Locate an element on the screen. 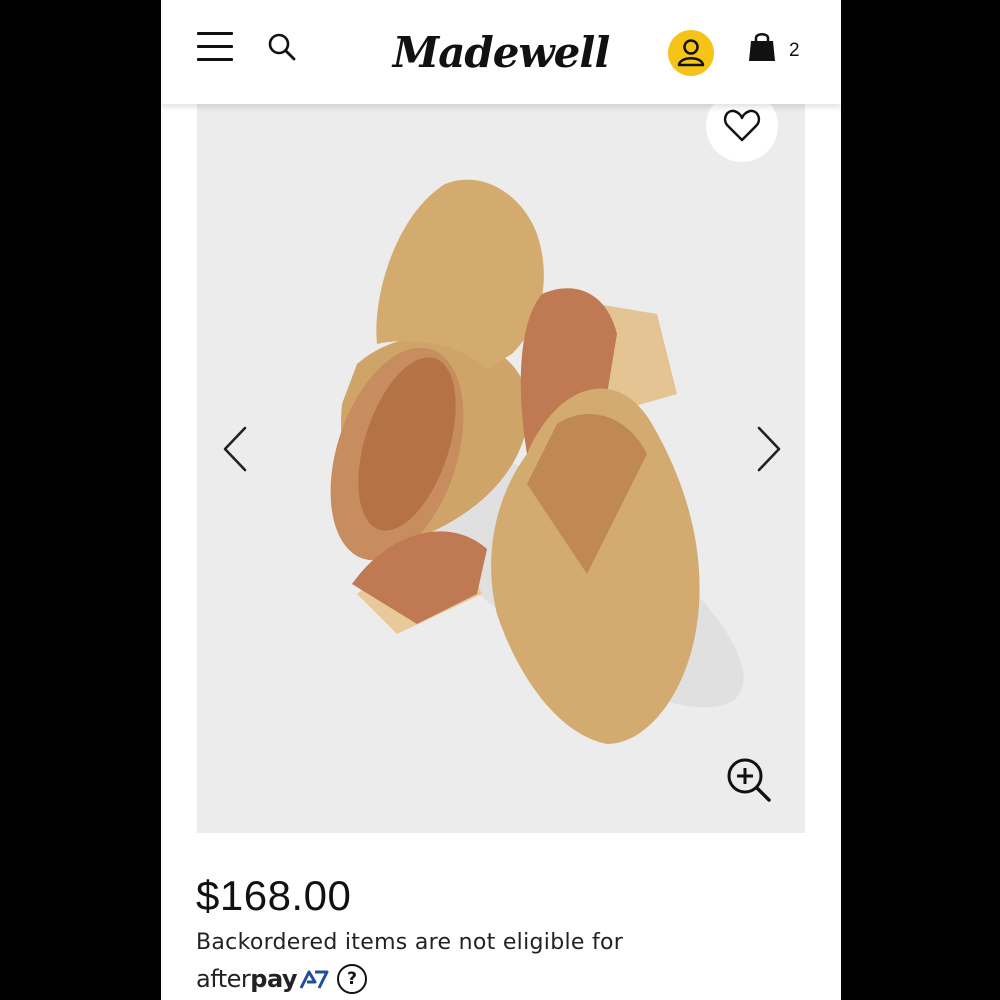 The height and width of the screenshot is (1000, 1000). menu-button is located at coordinates (215, 48).